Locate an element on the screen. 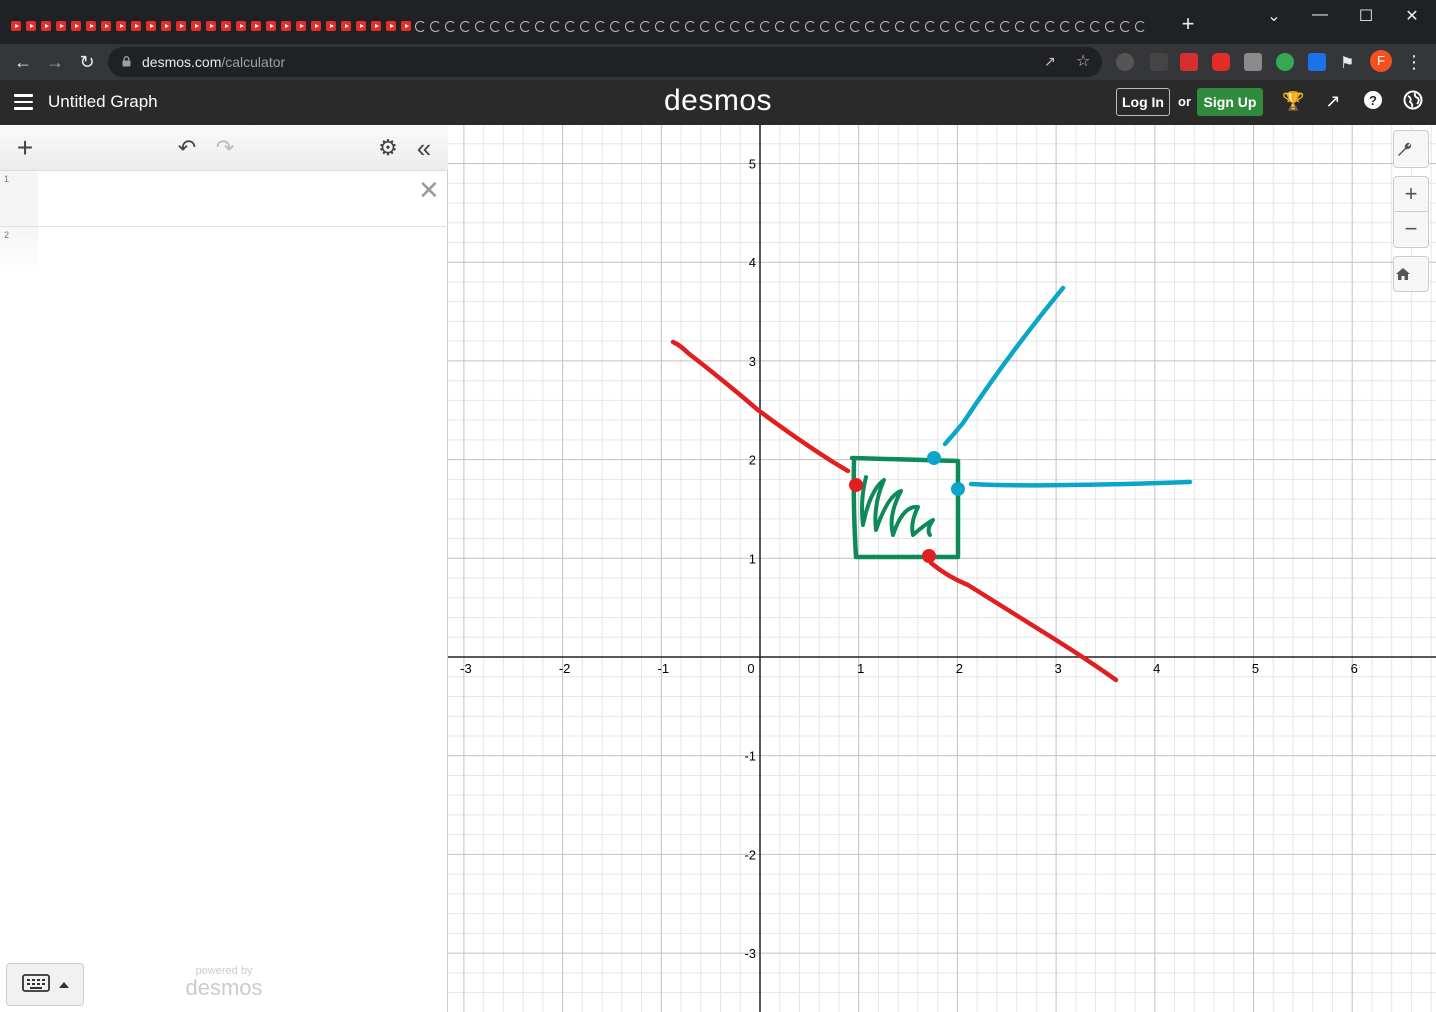  login-button: Log In is located at coordinates (1143, 102).